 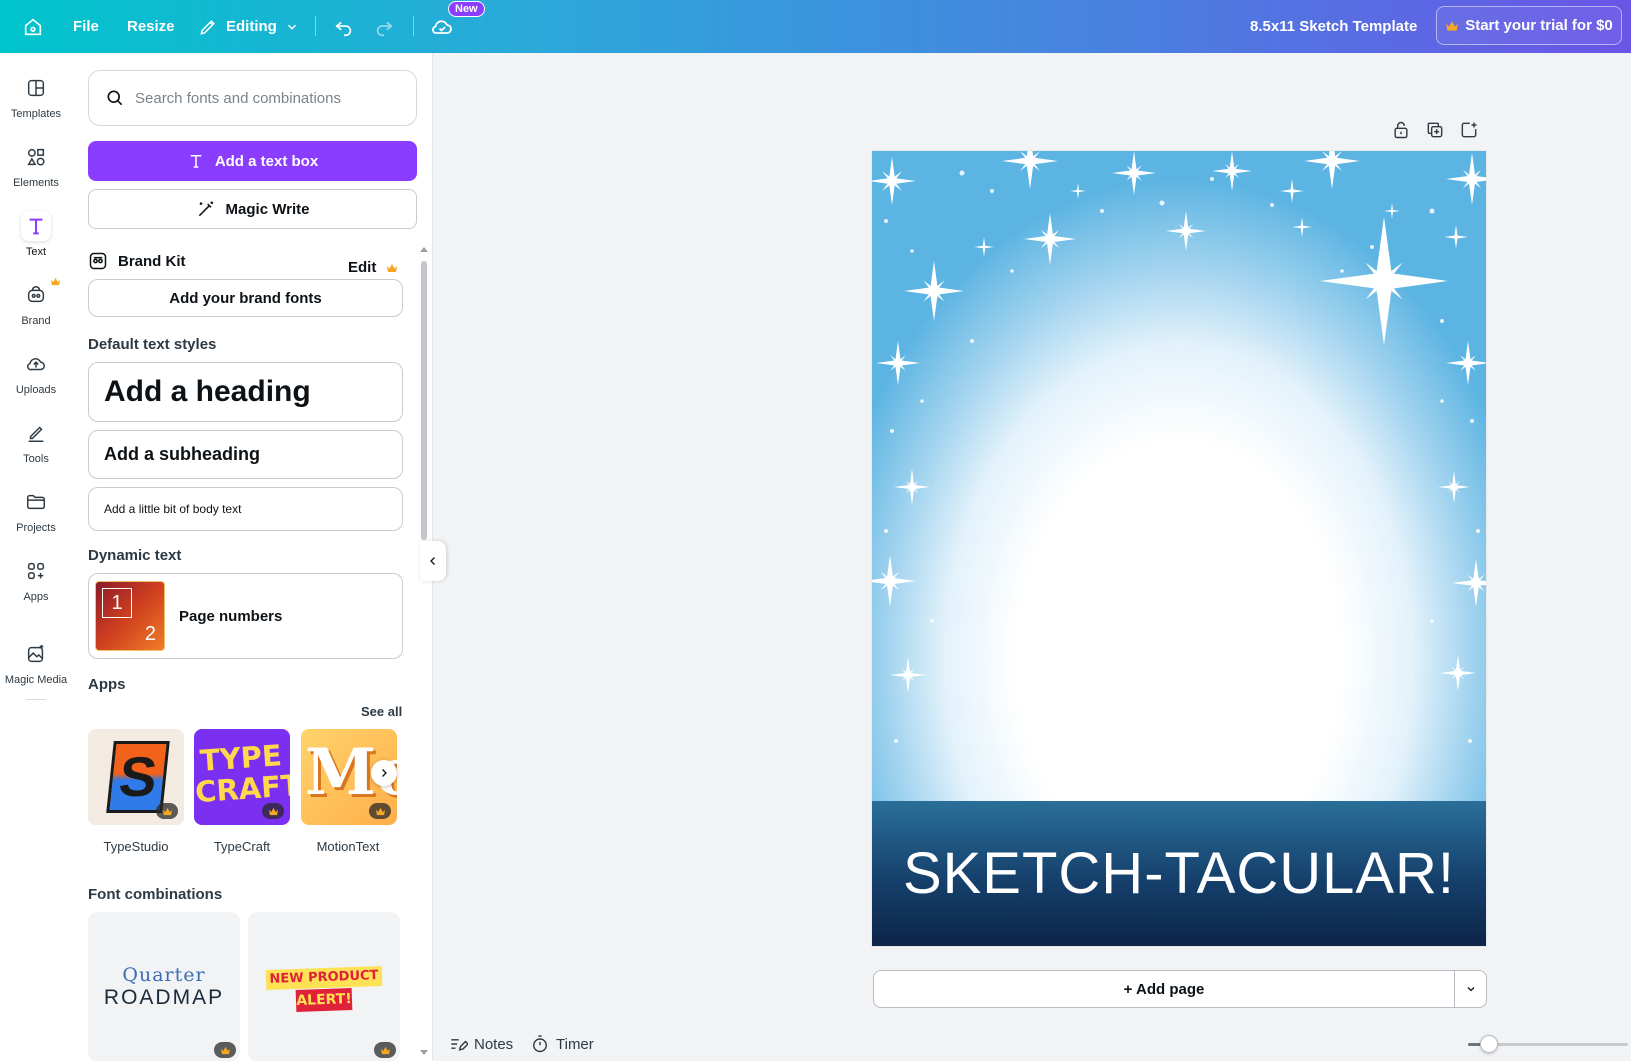 I want to click on typestudio-logo: S, so click(x=138, y=777).